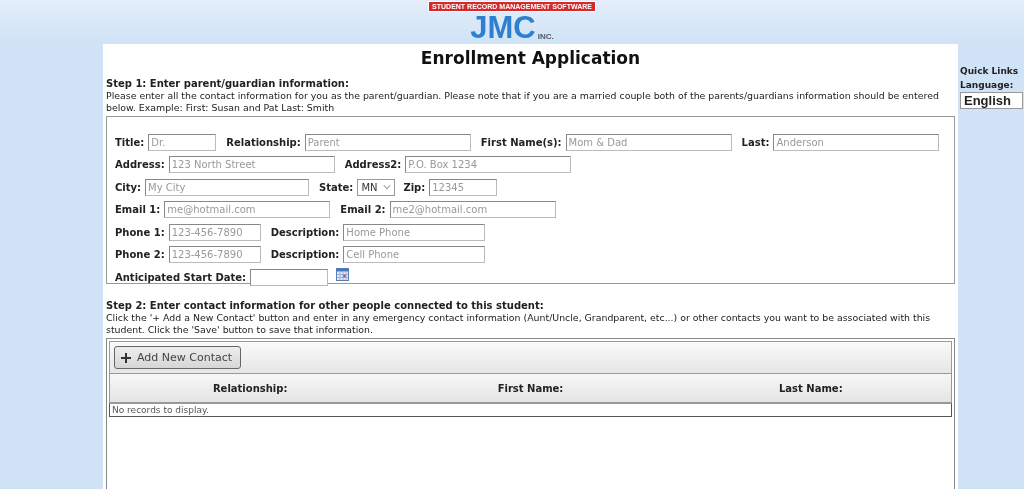 Image resolution: width=1024 pixels, height=489 pixels. I want to click on step-description: Please enter all the contact information for you as the parent/guardian. Please note that if you are a married couple both of the parents/guardians information should be entered below. Example: First: Susan and Pat Last: Smith, so click(523, 102).